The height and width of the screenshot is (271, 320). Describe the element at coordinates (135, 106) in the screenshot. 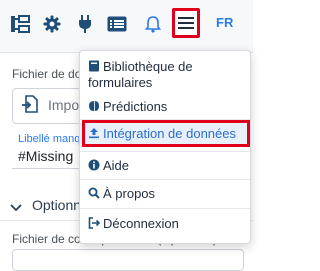

I see `menu-item-label: Prédictions` at that location.